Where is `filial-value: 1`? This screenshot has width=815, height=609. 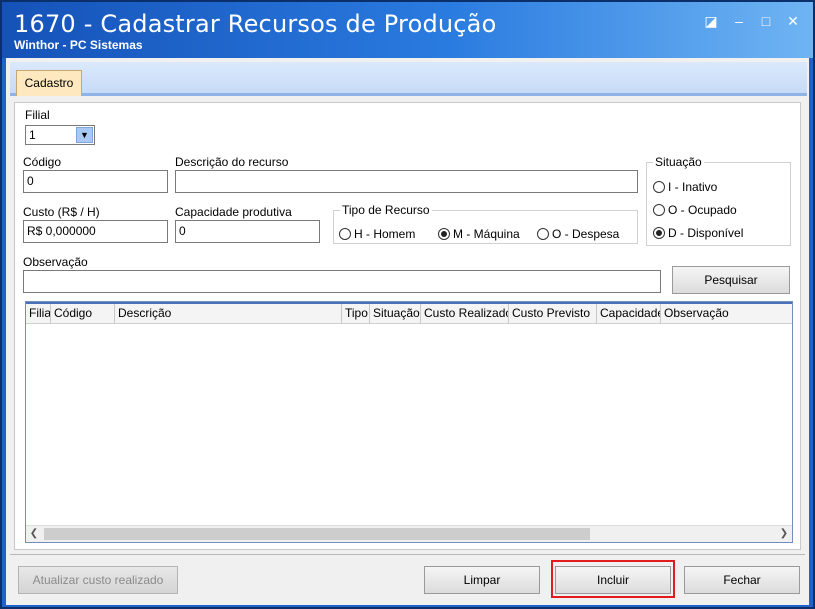
filial-value: 1 is located at coordinates (32, 135).